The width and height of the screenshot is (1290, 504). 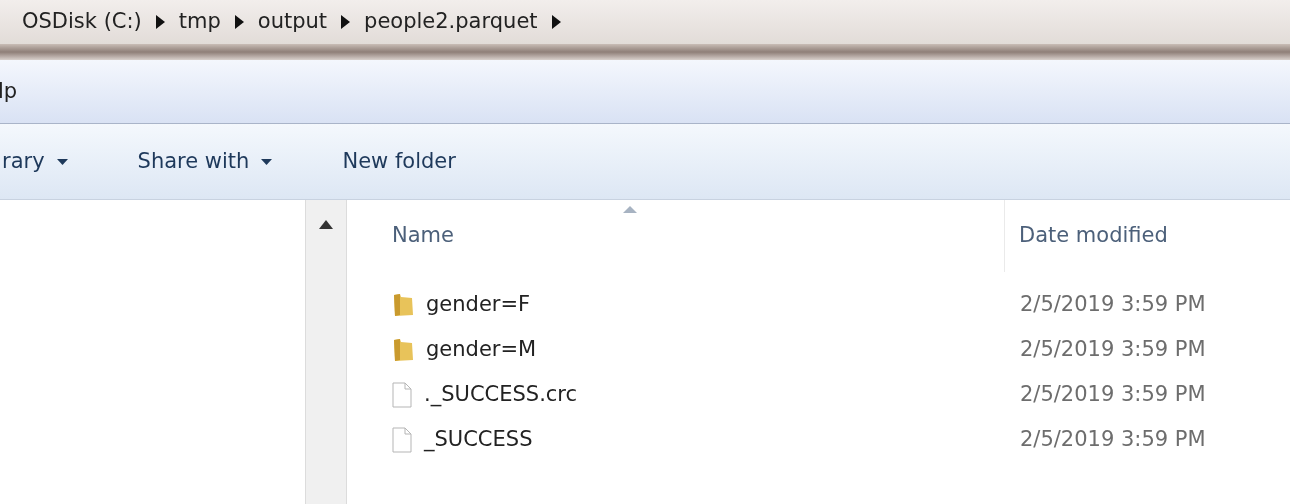 I want to click on file-name: gender=M, so click(x=481, y=349).